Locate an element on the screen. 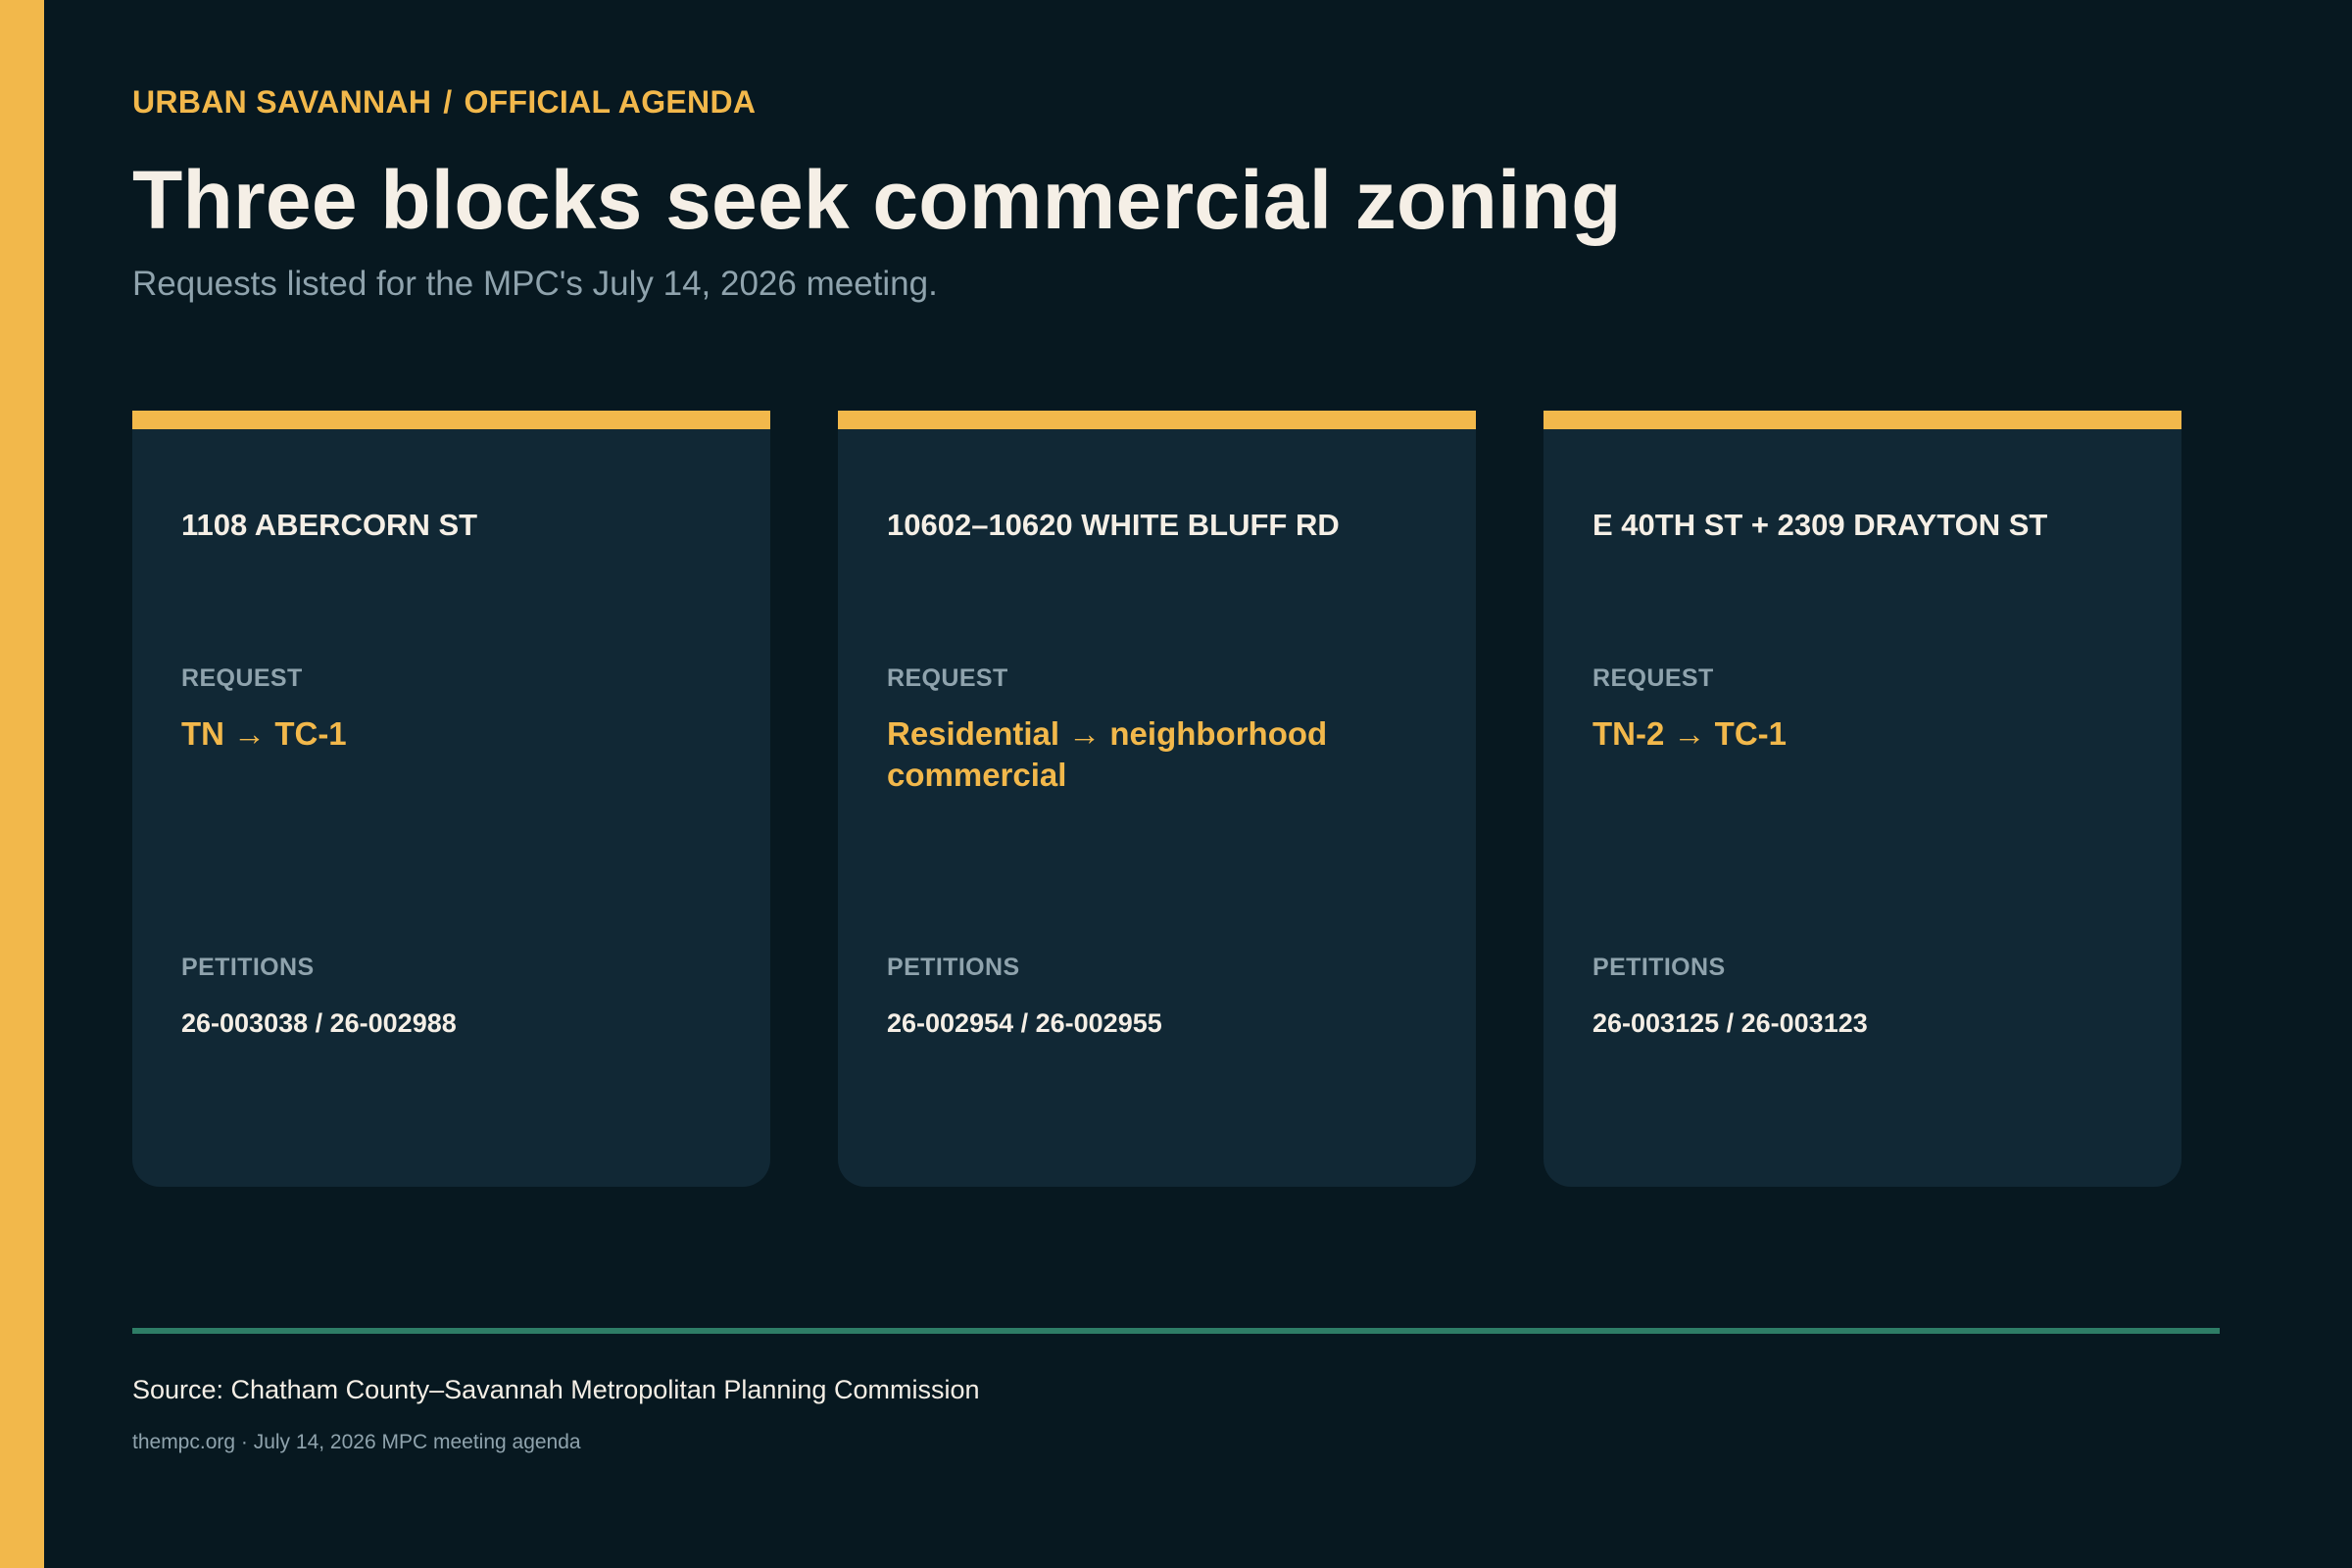 Image resolution: width=2352 pixels, height=1568 pixels. request-value: Residential → neighborhood commercial is located at coordinates (1107, 754).